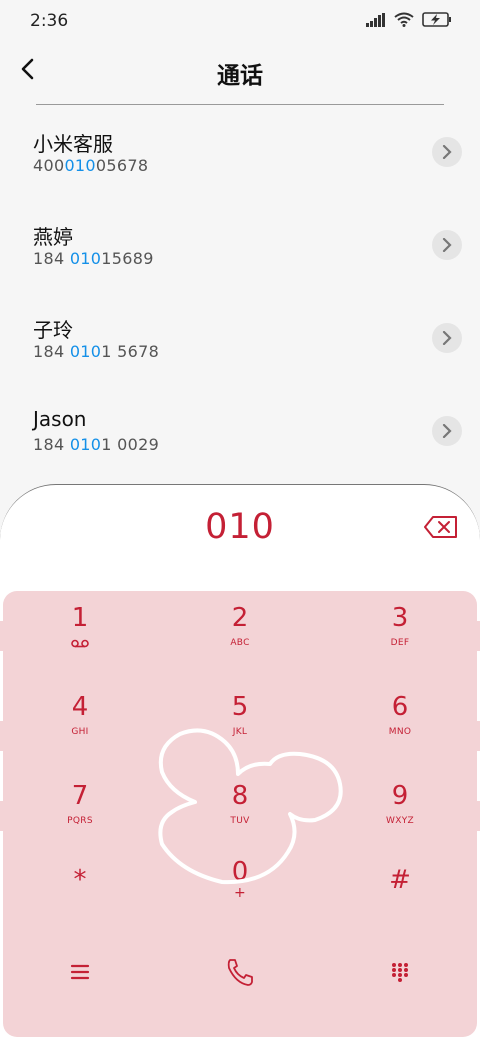 The image size is (480, 1040). I want to click on backspace-icon, so click(440, 527).